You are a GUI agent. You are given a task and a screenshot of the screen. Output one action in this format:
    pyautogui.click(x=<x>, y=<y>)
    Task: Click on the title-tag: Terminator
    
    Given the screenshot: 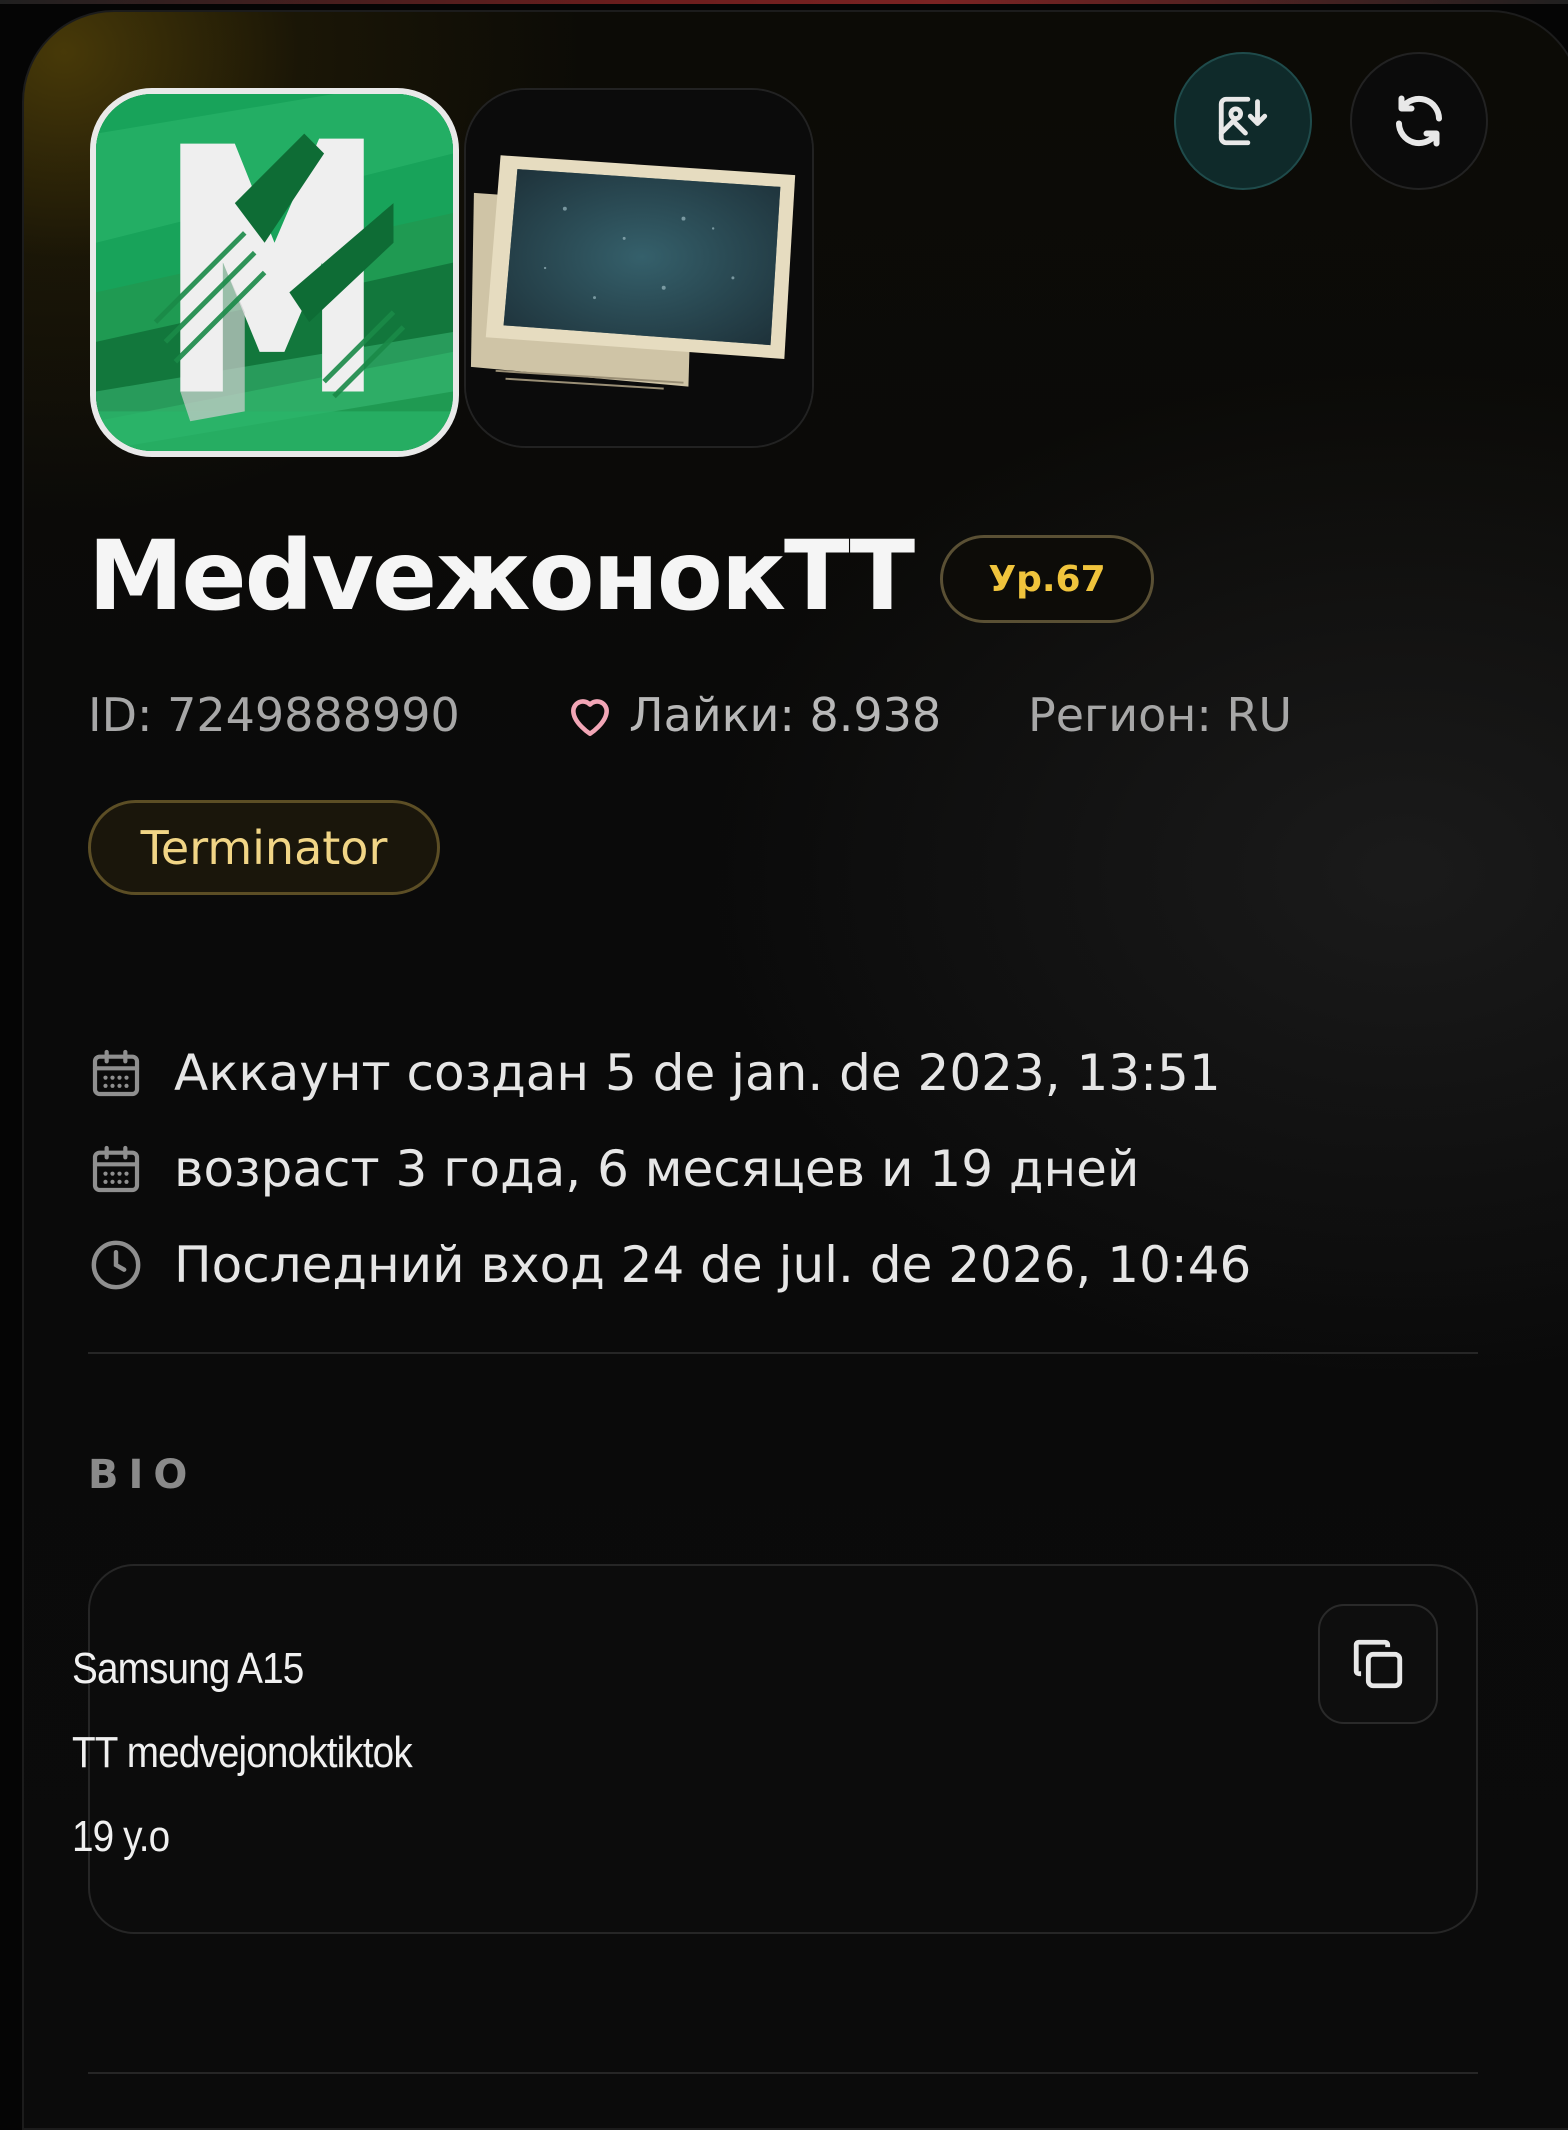 What is the action you would take?
    pyautogui.click(x=264, y=847)
    